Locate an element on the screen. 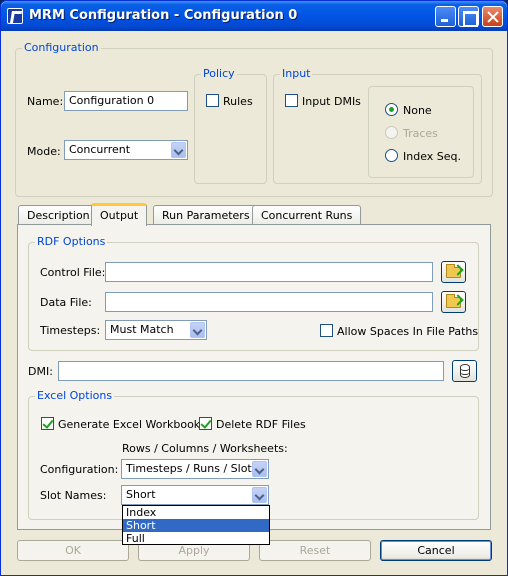 The height and width of the screenshot is (576, 508). generate-workbooks-checkbox is located at coordinates (47, 423).